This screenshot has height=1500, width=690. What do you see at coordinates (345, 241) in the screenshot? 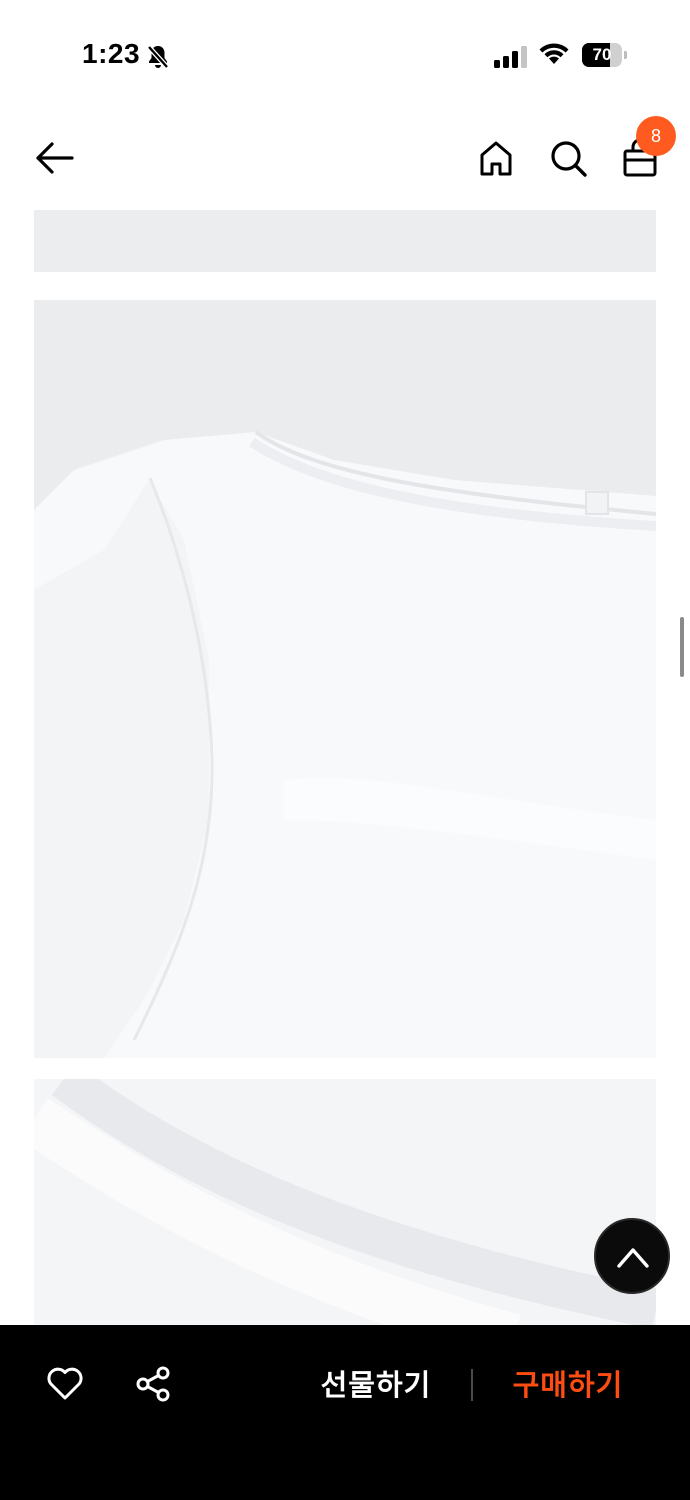
I see `product-image-partial-top` at bounding box center [345, 241].